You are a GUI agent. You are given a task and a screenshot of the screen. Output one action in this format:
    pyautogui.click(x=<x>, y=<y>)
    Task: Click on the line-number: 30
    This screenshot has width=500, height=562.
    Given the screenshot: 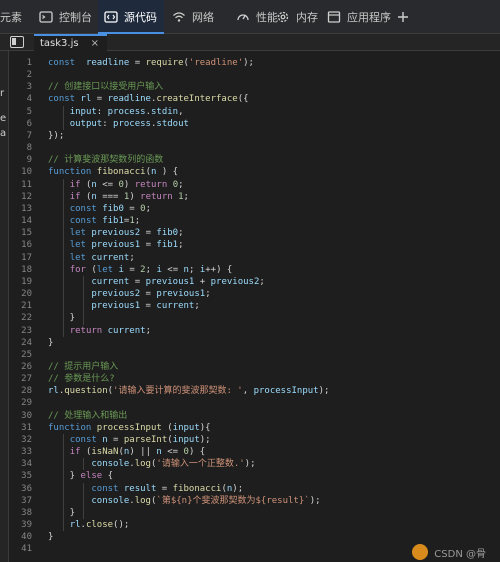 What is the action you would take?
    pyautogui.click(x=20, y=416)
    